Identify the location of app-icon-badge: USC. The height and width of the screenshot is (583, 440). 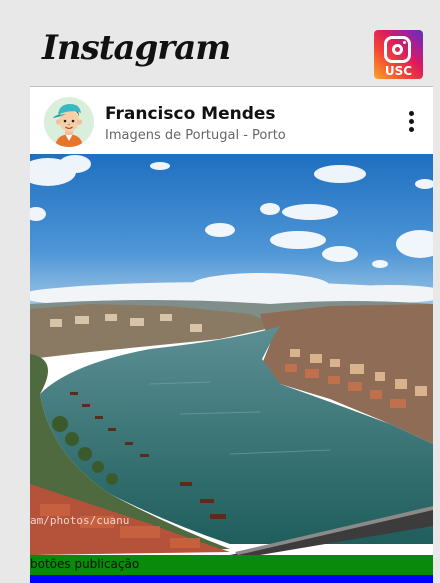
(398, 71).